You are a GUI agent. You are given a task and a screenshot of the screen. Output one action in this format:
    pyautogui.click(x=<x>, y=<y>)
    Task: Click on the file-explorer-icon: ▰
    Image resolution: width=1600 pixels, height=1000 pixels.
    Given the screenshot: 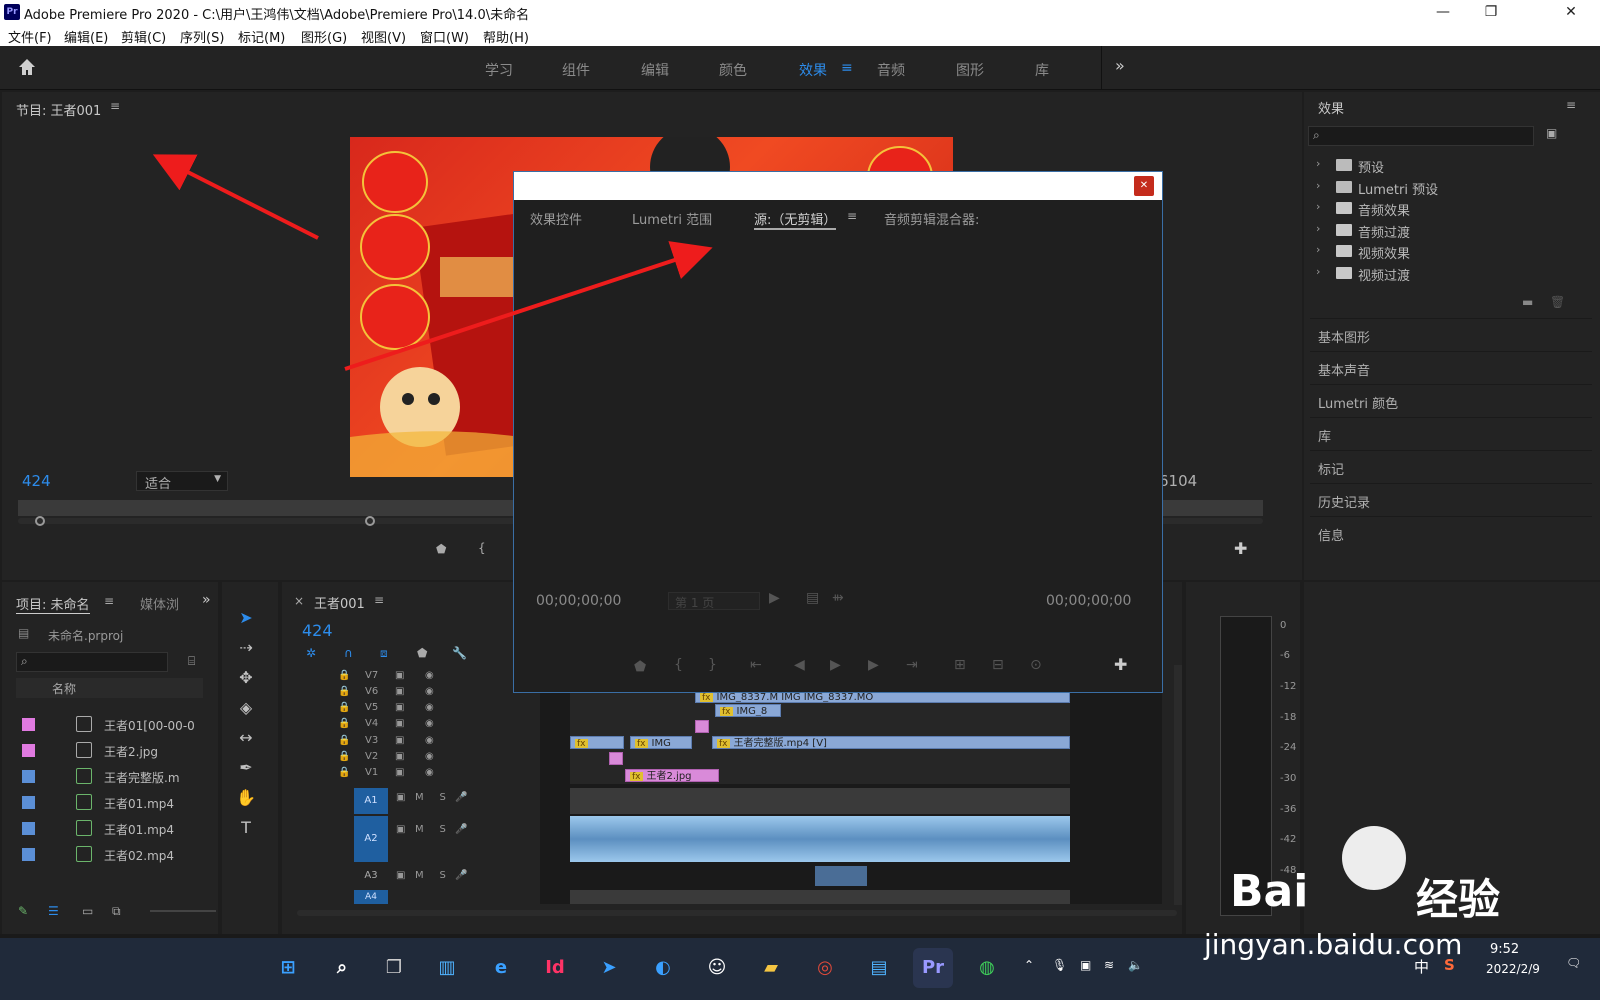 What is the action you would take?
    pyautogui.click(x=771, y=968)
    